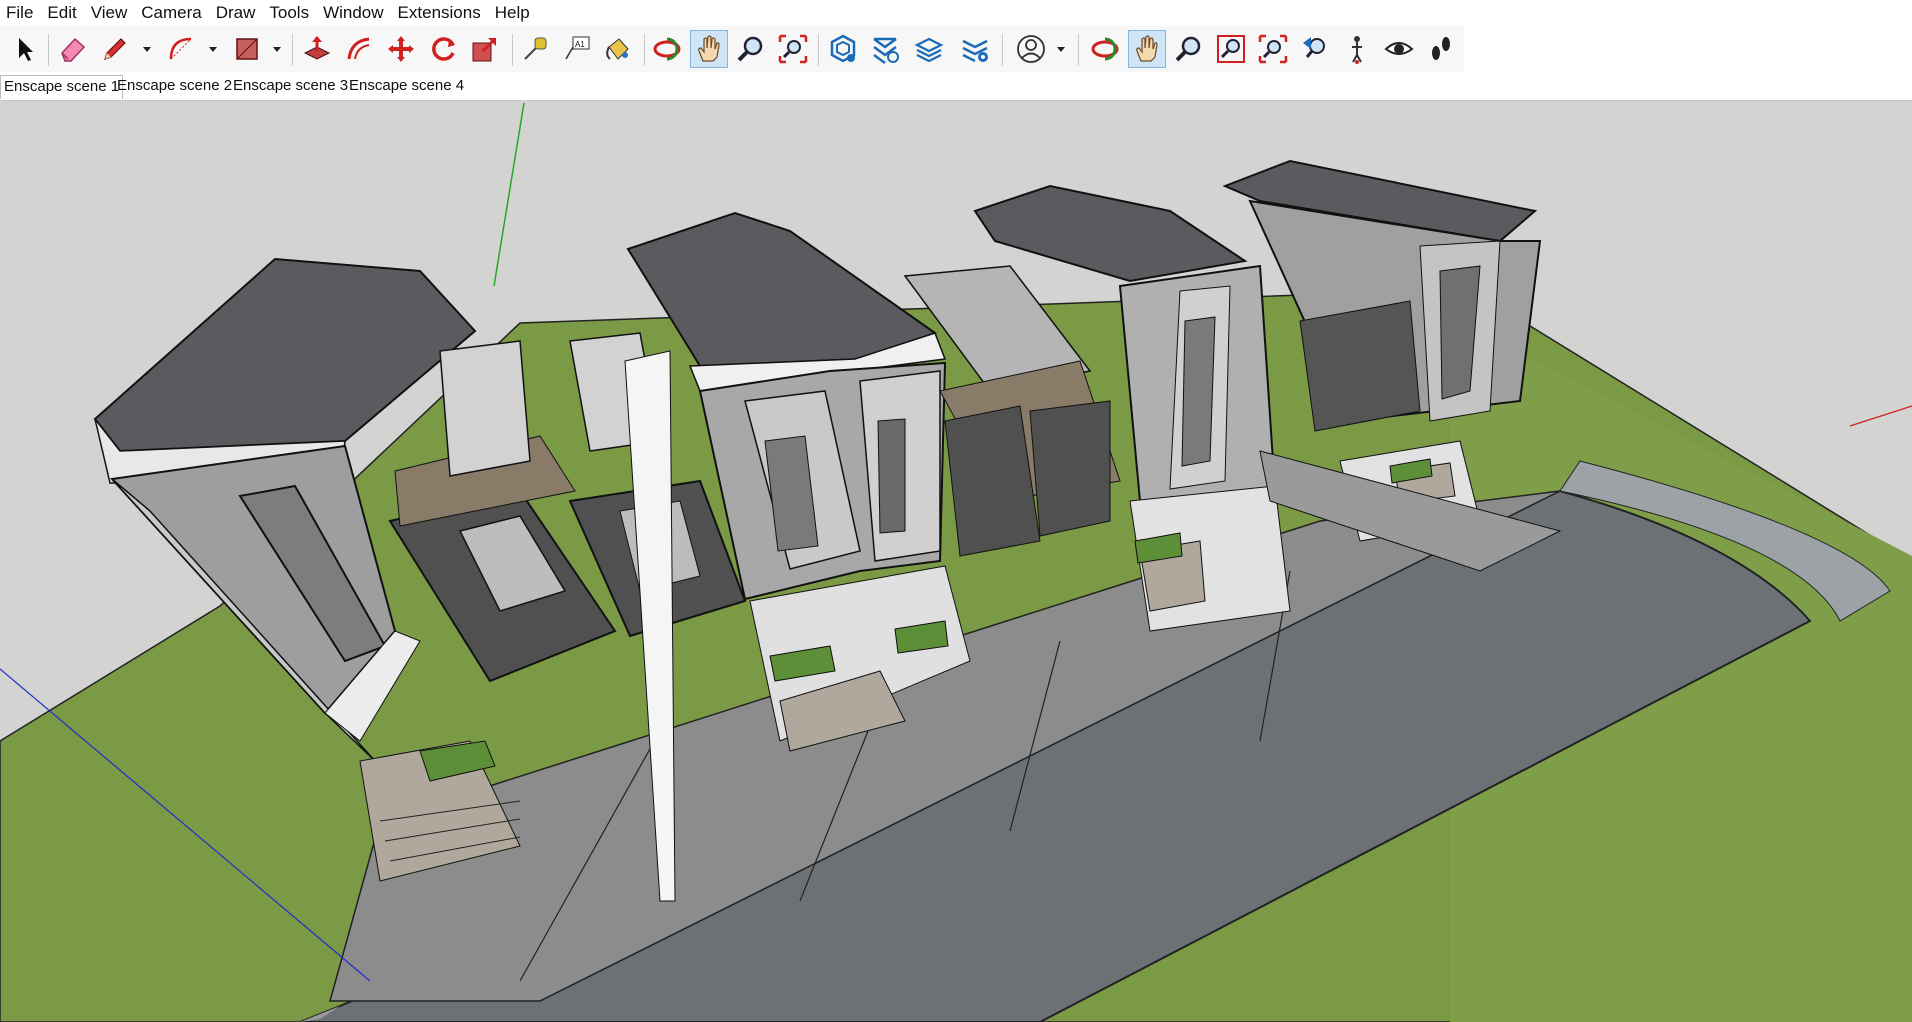 This screenshot has width=1912, height=1022. I want to click on menu-extensions: Extensions, so click(440, 13).